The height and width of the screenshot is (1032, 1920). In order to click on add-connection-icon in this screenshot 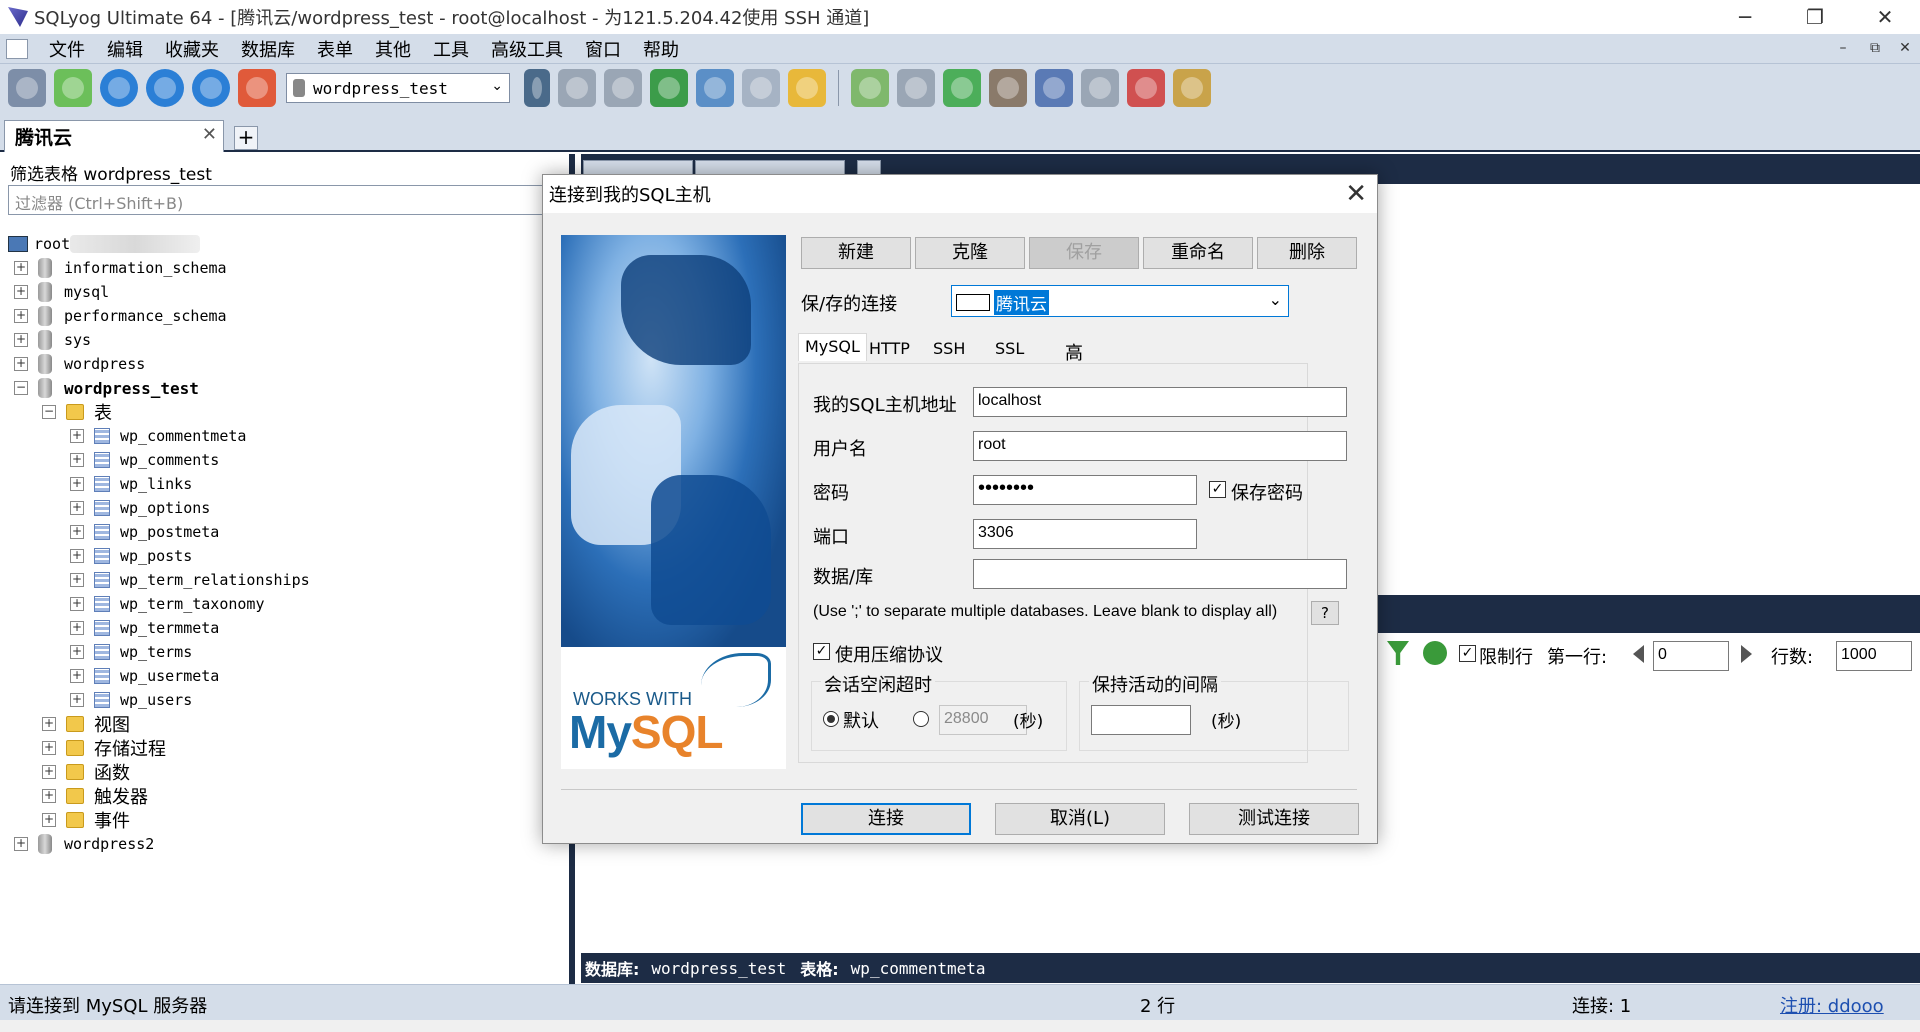, I will do `click(73, 88)`.